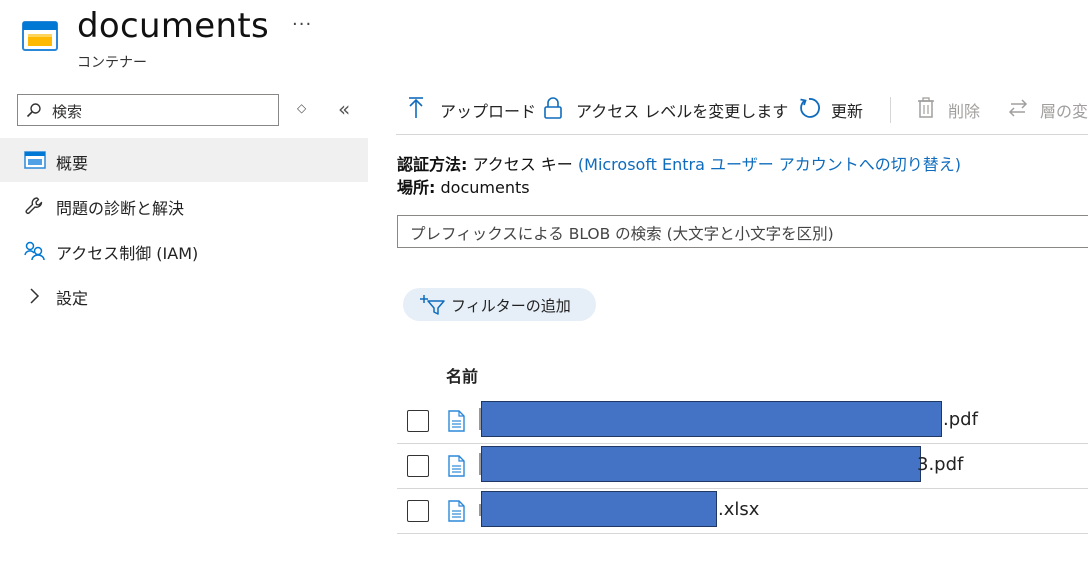  I want to click on sidebar-item-label: 設定, so click(72, 298).